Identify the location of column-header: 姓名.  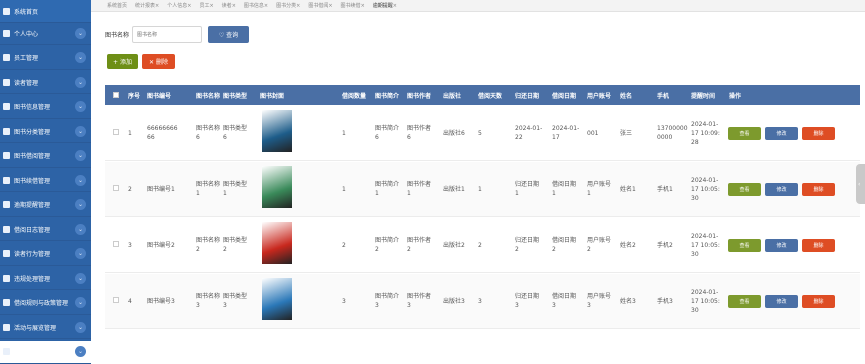
(626, 96).